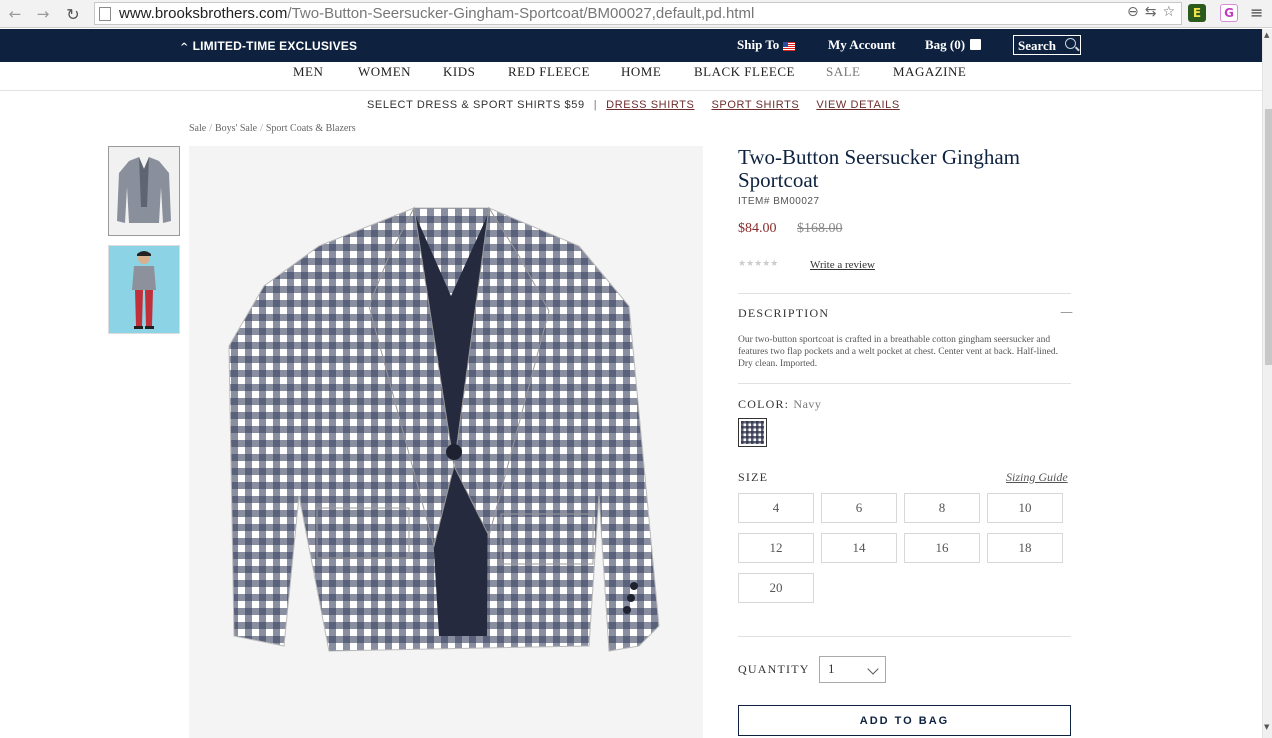 The image size is (1272, 738). I want to click on thumbnail-jacket, so click(144, 191).